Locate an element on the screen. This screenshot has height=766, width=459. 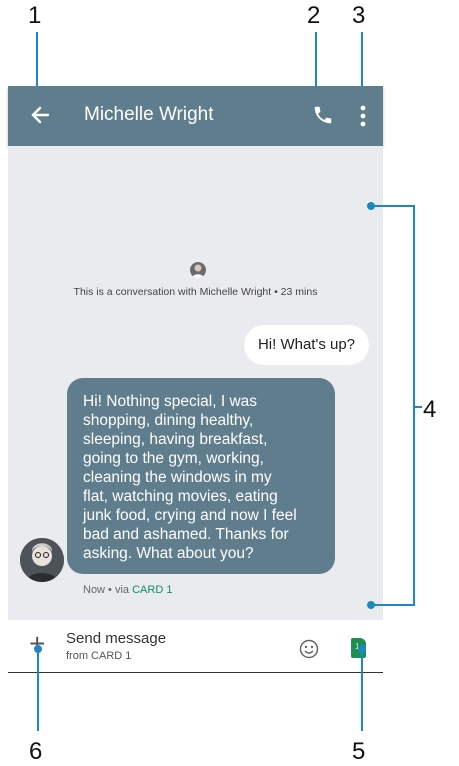
message-line: going to the gym, working, is located at coordinates (173, 458).